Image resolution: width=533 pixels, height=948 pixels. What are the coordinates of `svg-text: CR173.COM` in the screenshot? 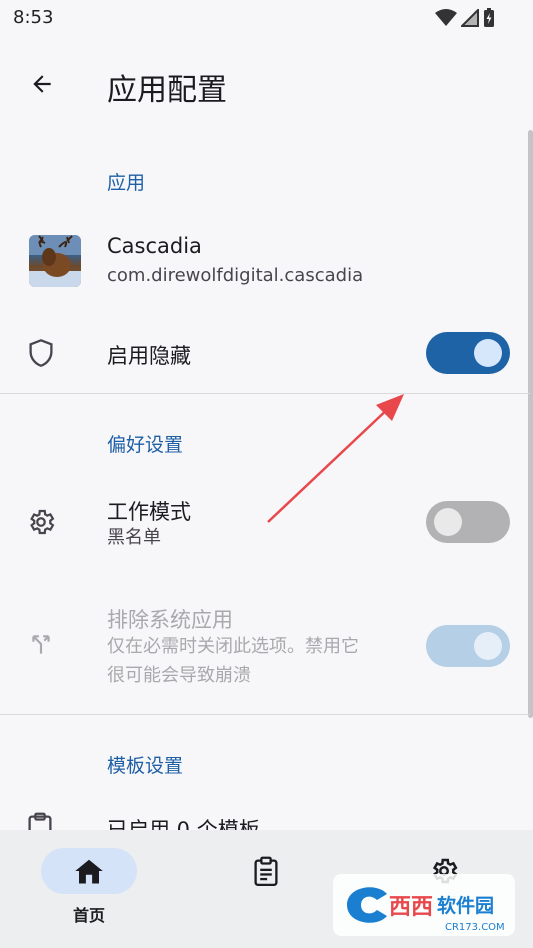 It's located at (475, 927).